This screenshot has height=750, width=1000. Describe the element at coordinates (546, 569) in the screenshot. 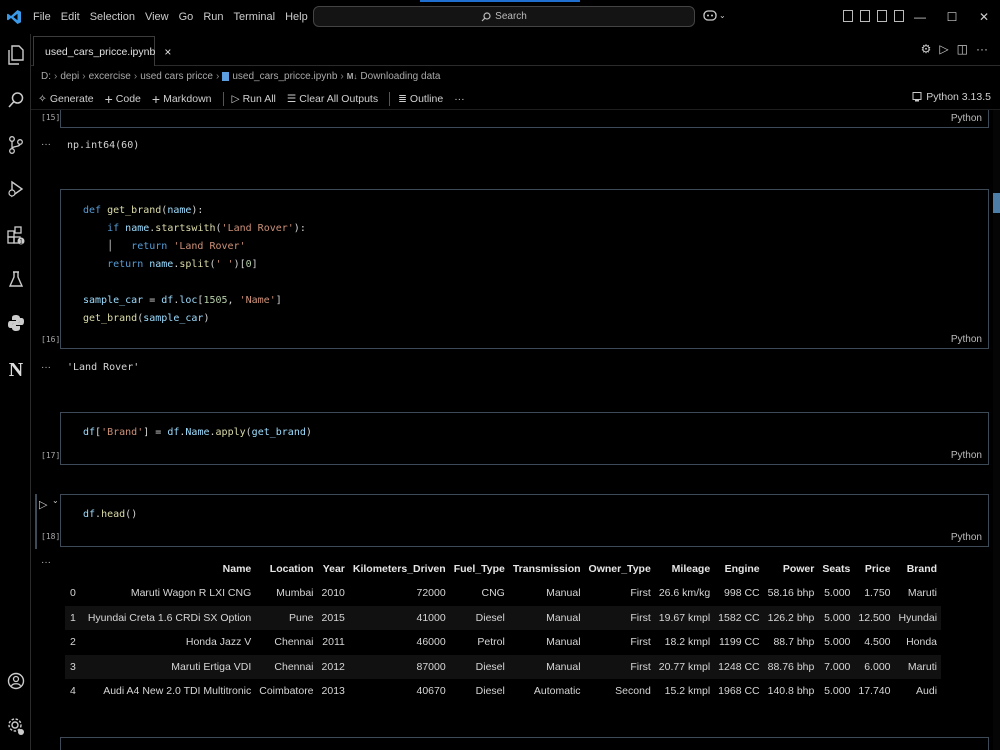

I see `column-header: Transmission` at that location.